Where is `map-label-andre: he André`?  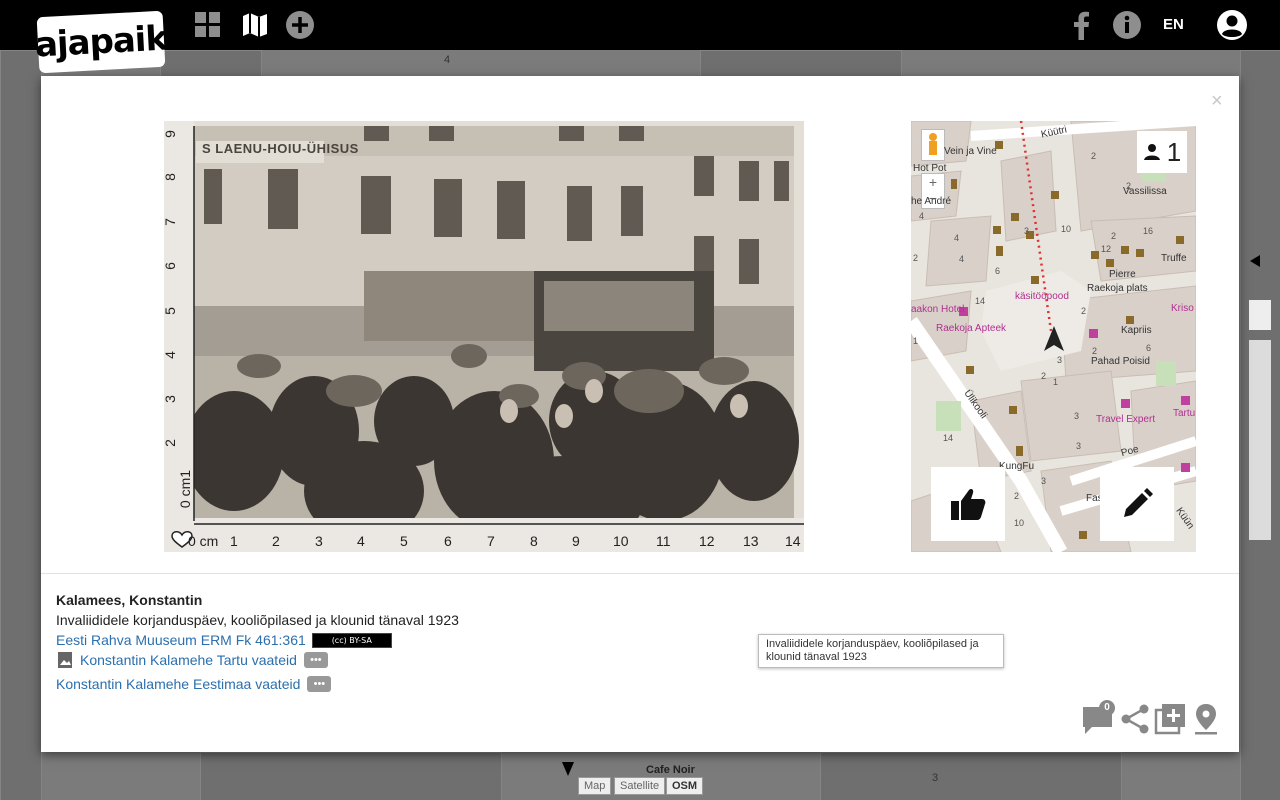
map-label-andre: he André is located at coordinates (931, 201).